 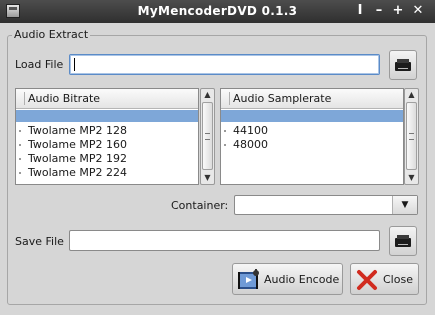 What do you see at coordinates (326, 205) in the screenshot?
I see `container-select: ▼` at bounding box center [326, 205].